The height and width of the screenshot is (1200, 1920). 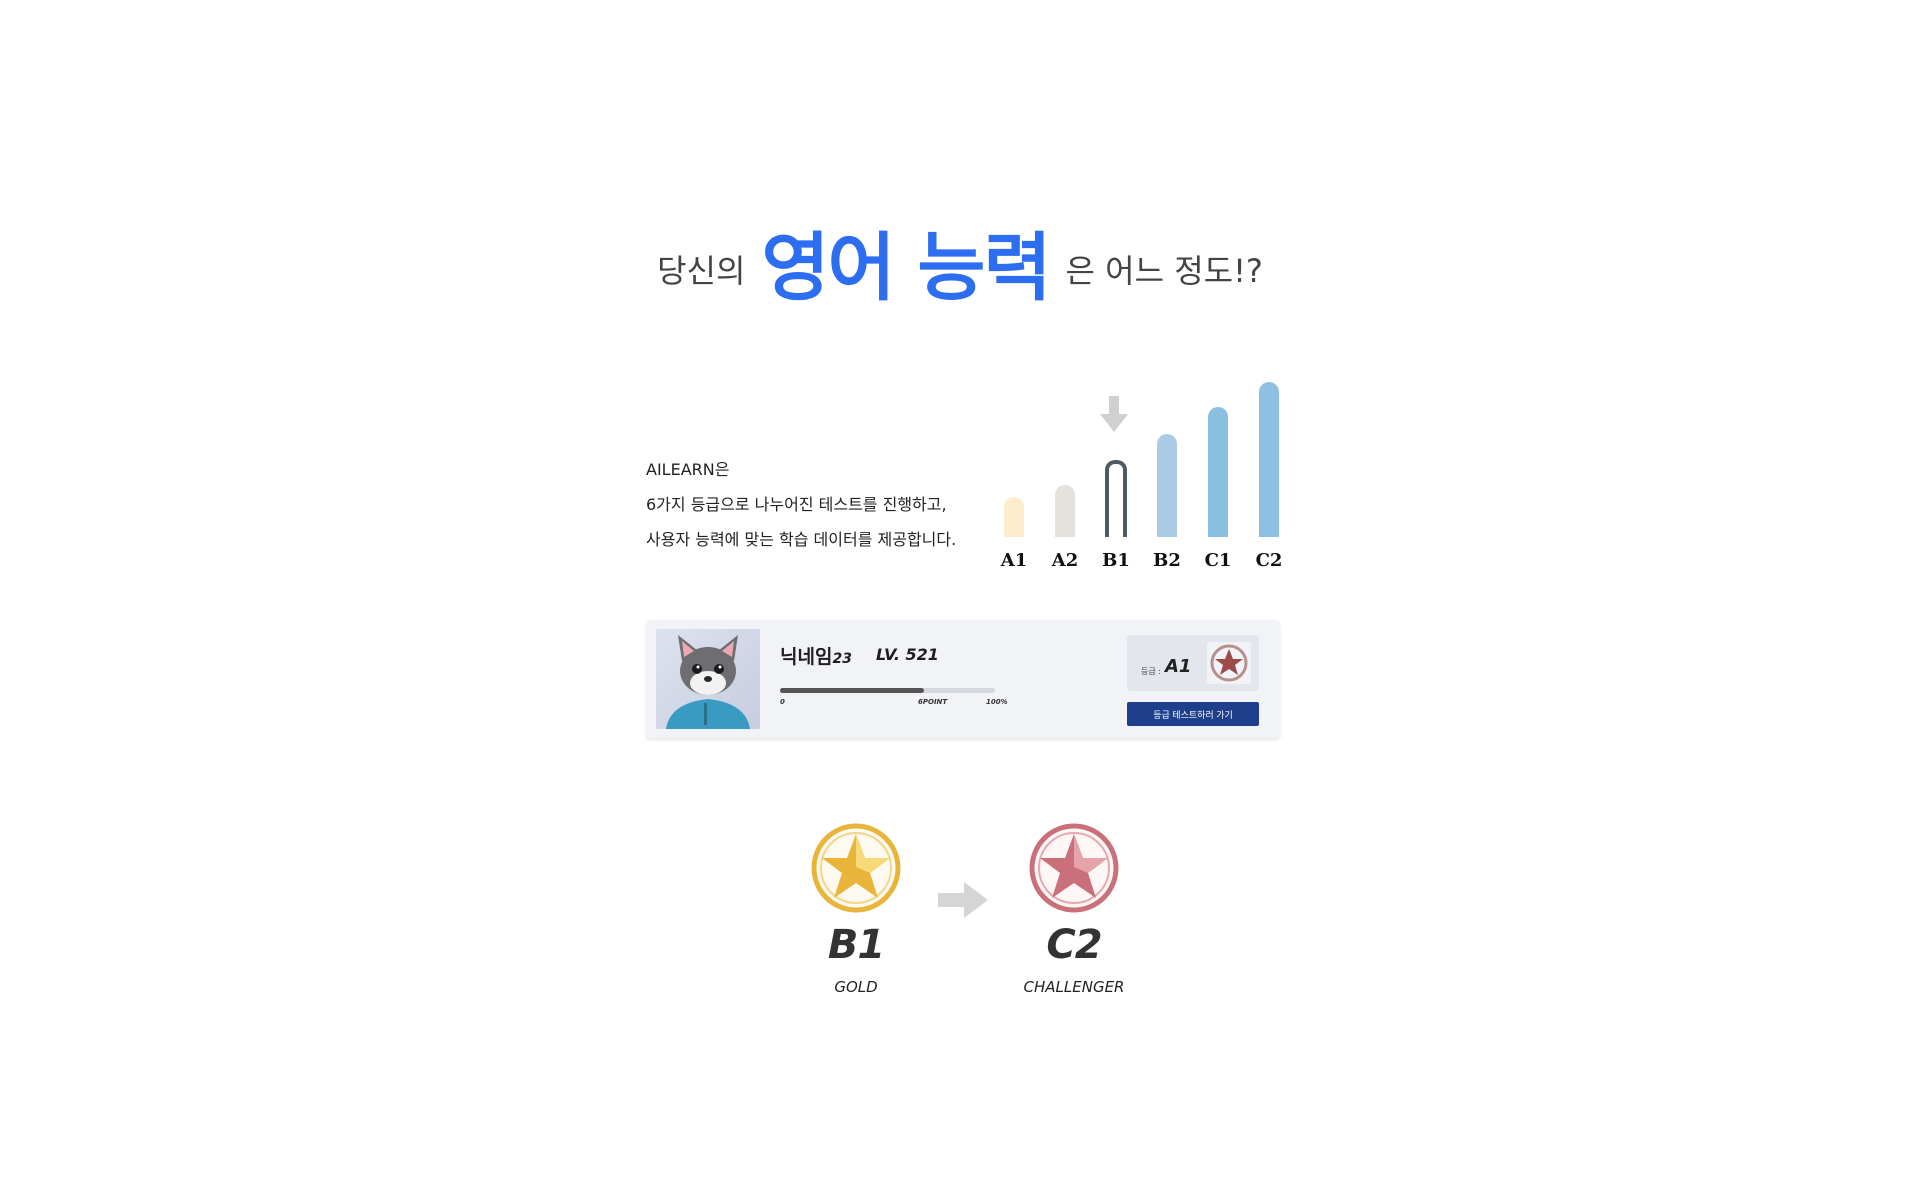 What do you see at coordinates (907, 654) in the screenshot?
I see `level-text: LV. 521` at bounding box center [907, 654].